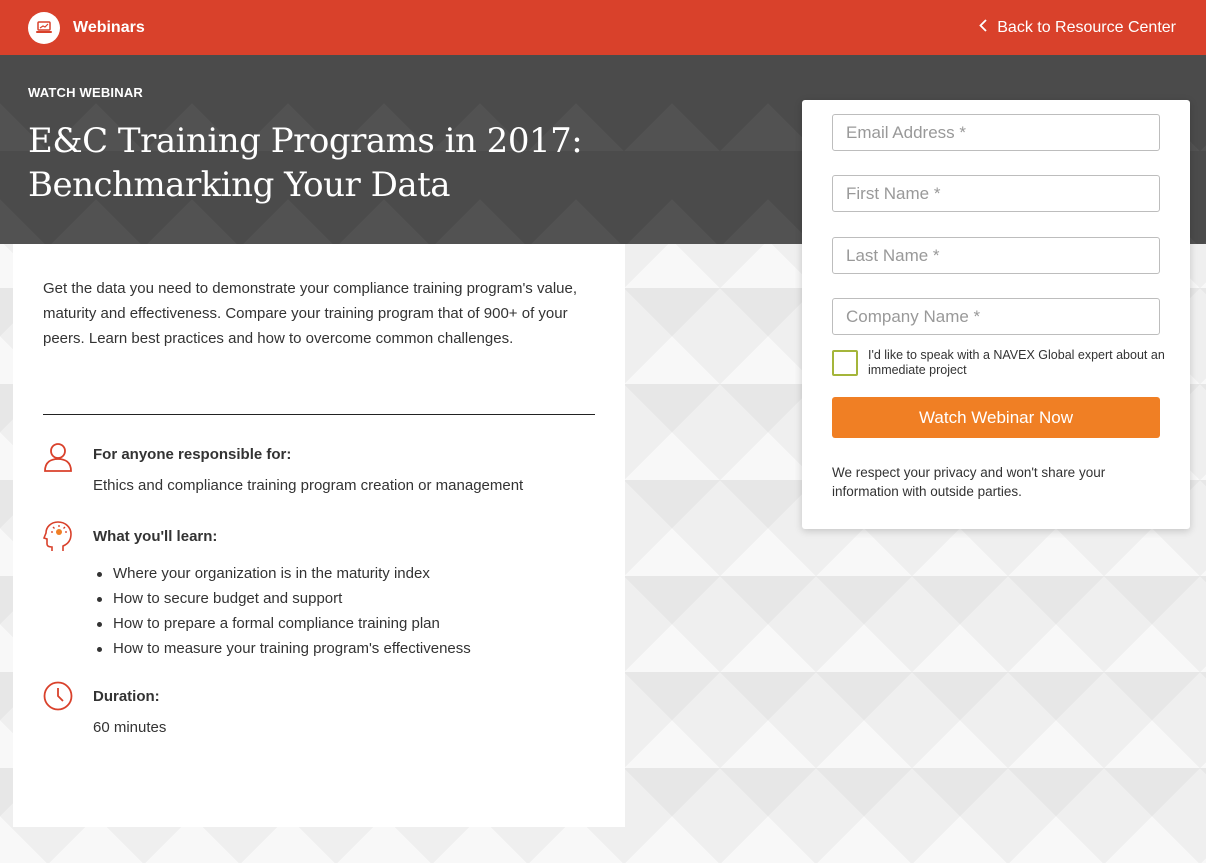  What do you see at coordinates (996, 255) in the screenshot?
I see `last-name-field` at bounding box center [996, 255].